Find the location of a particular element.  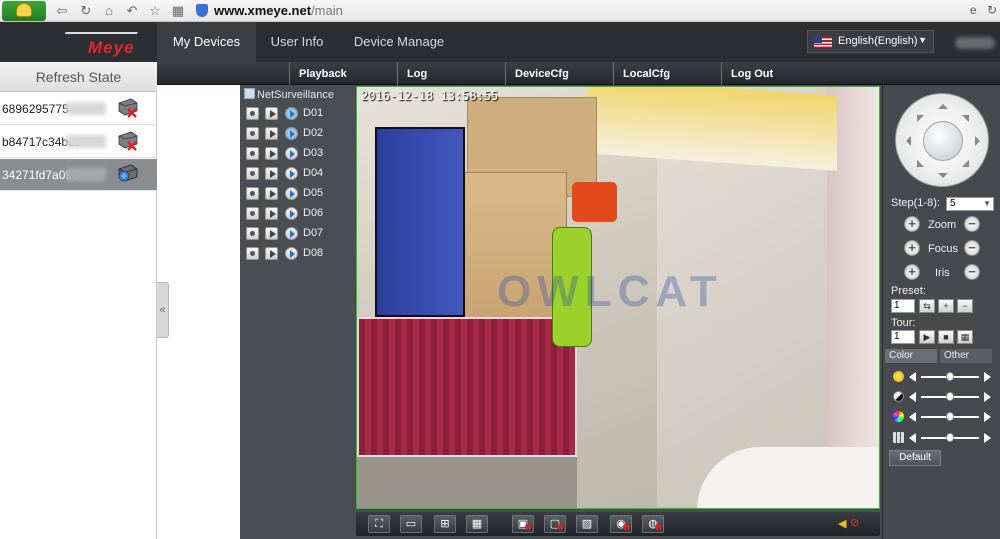

reload-icon: ↻ is located at coordinates (86, 11).